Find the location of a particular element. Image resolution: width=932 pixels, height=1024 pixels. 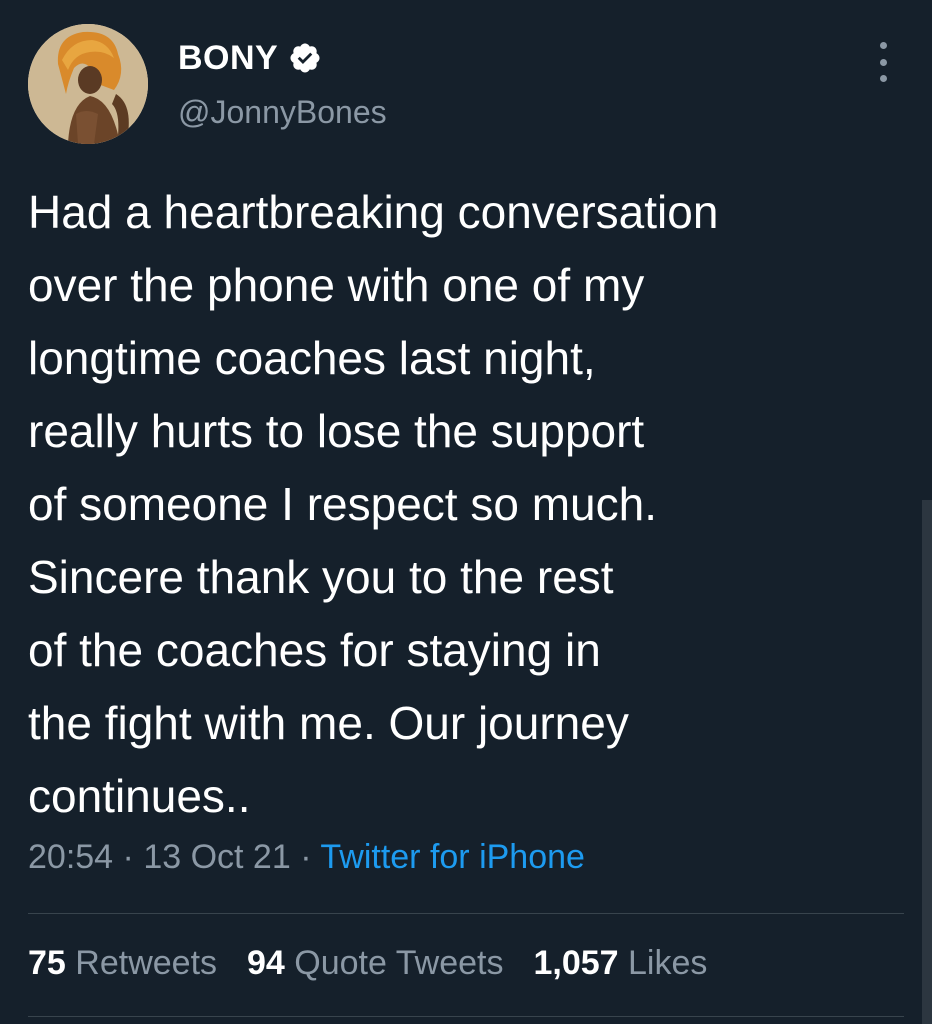

tweet-date: 13 Oct 21 is located at coordinates (216, 857).